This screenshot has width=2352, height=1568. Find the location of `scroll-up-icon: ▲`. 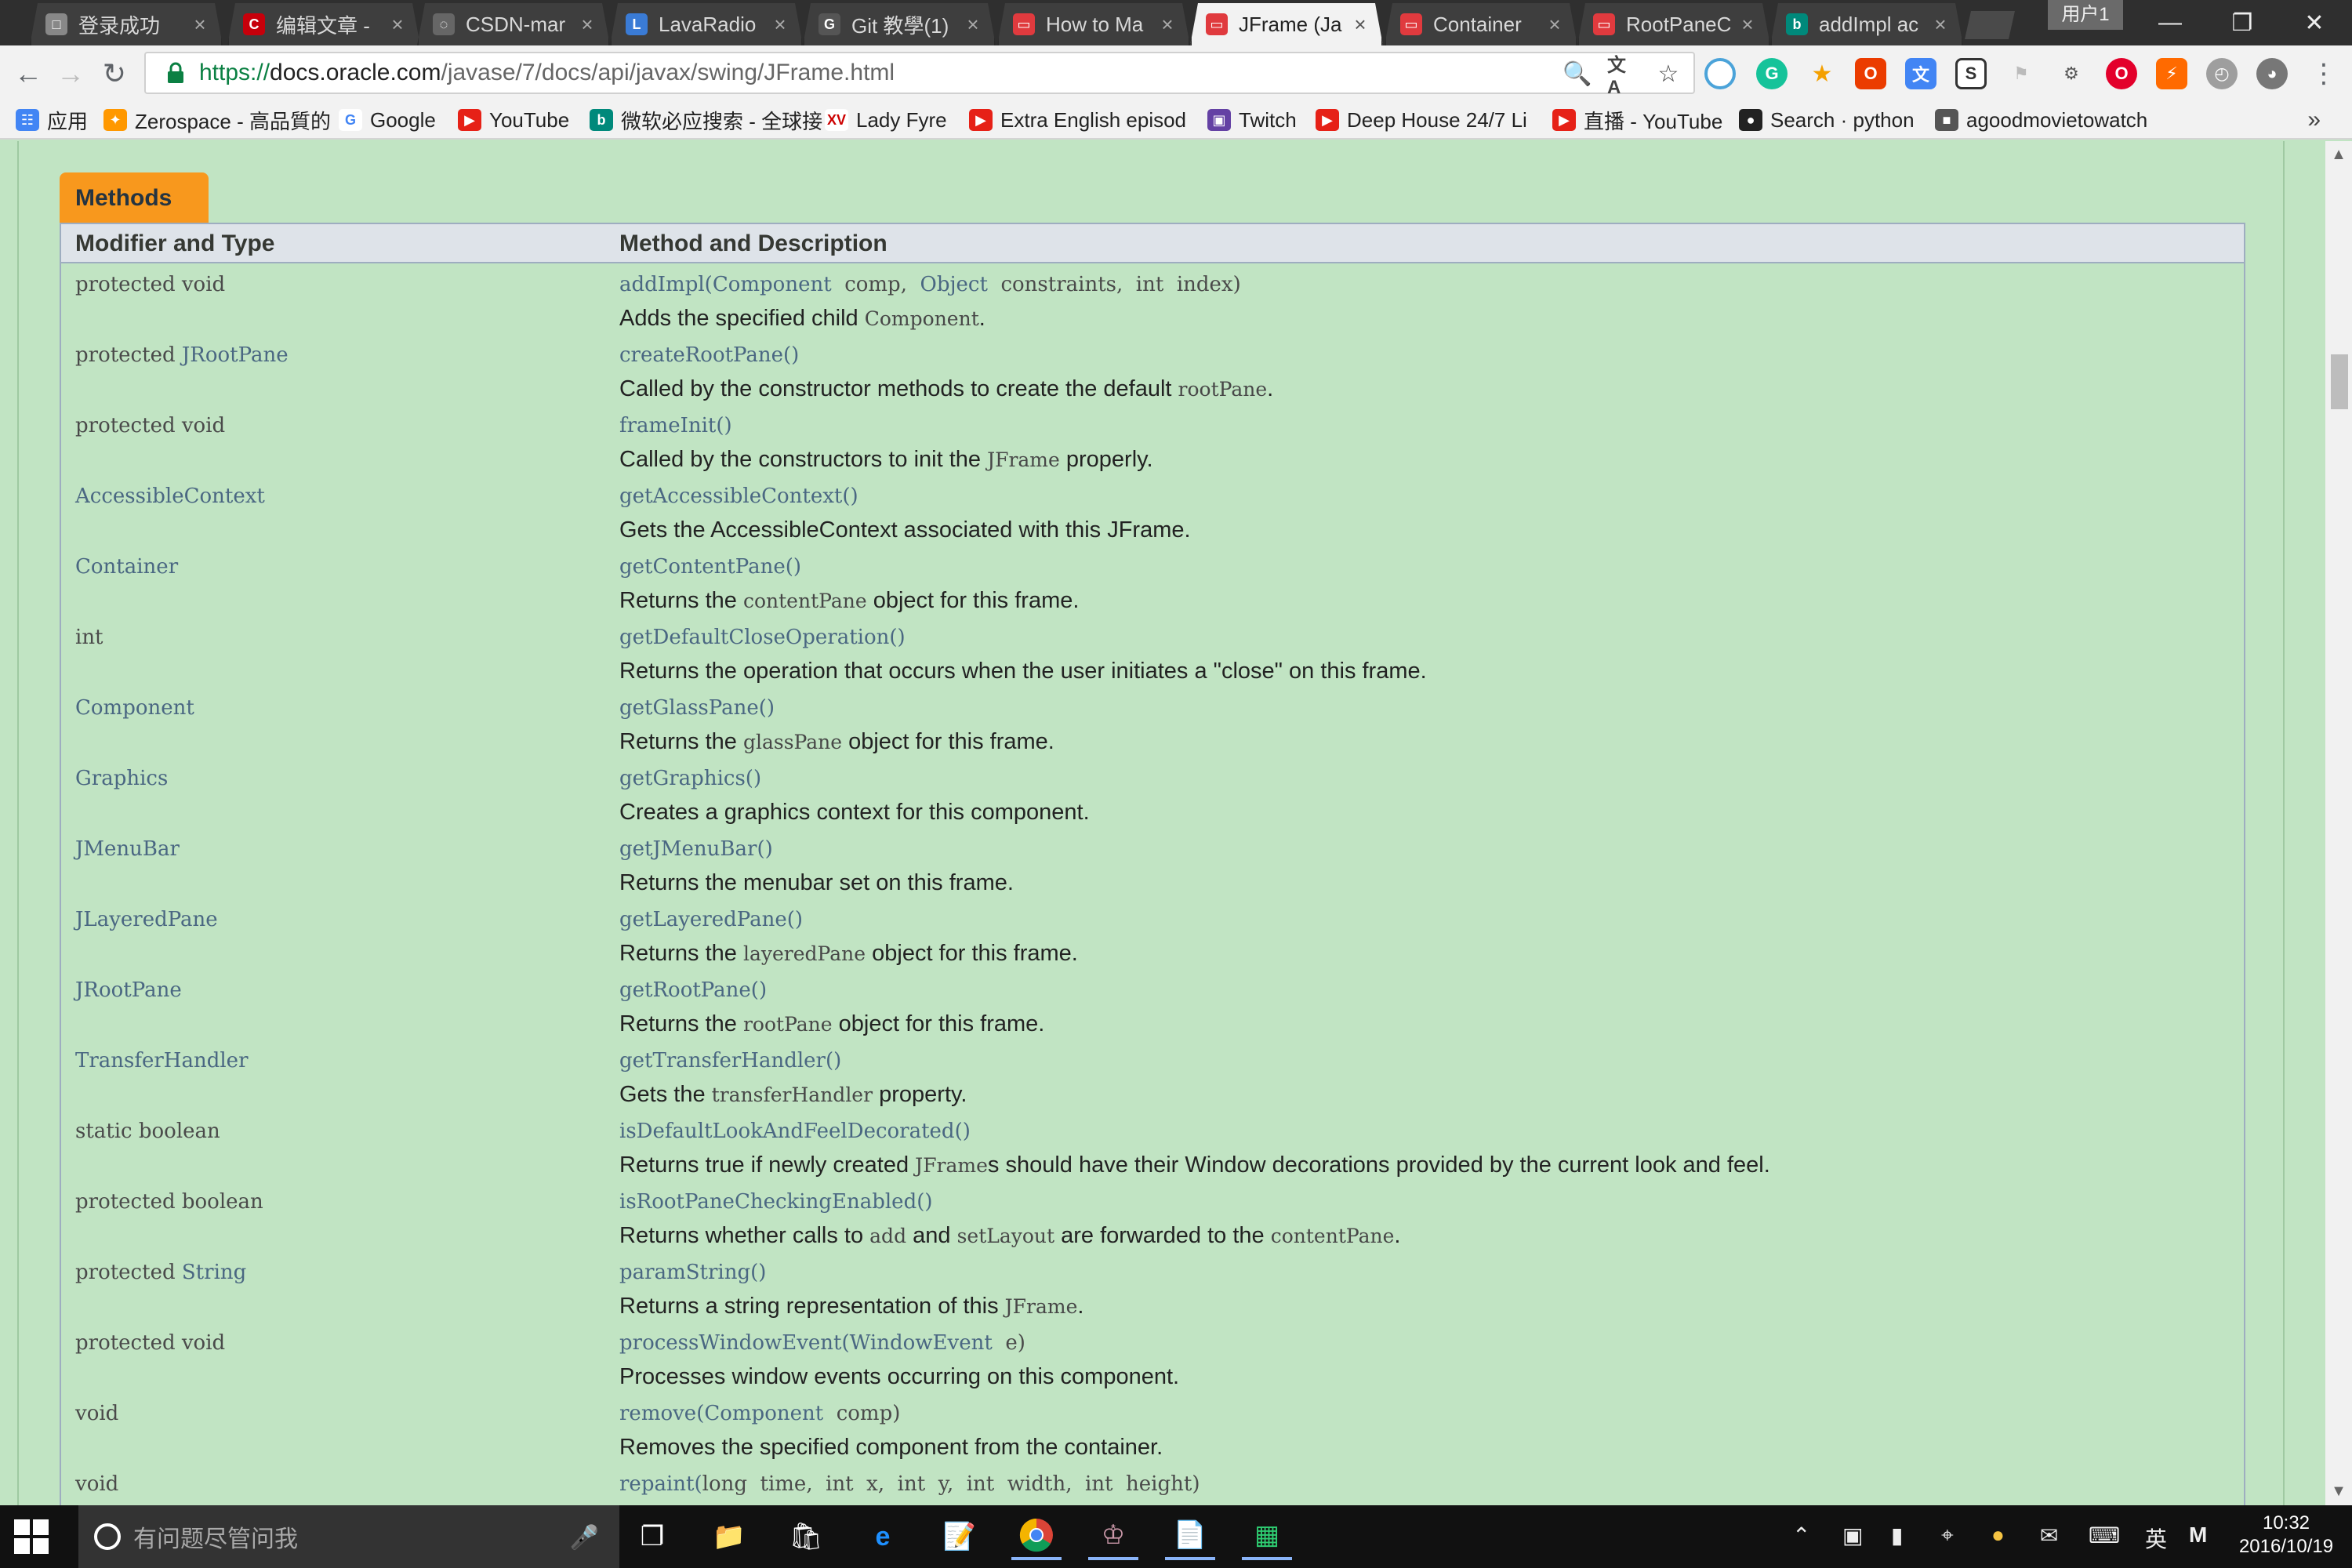

scroll-up-icon: ▲ is located at coordinates (2338, 155).